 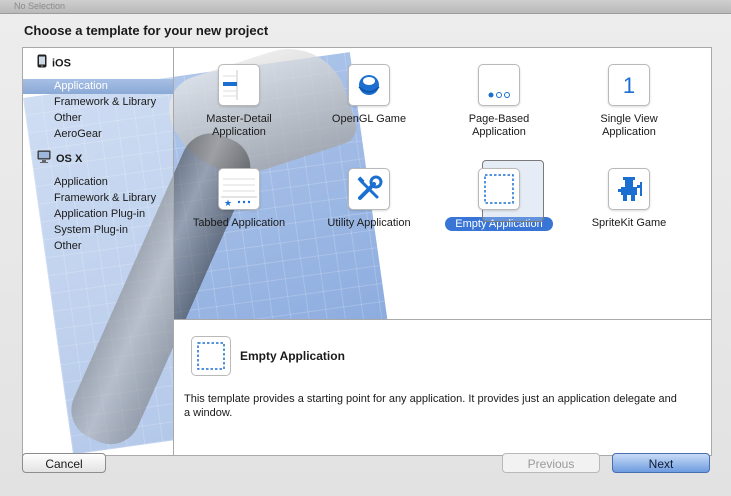 What do you see at coordinates (44, 159) in the screenshot?
I see `mac-icon` at bounding box center [44, 159].